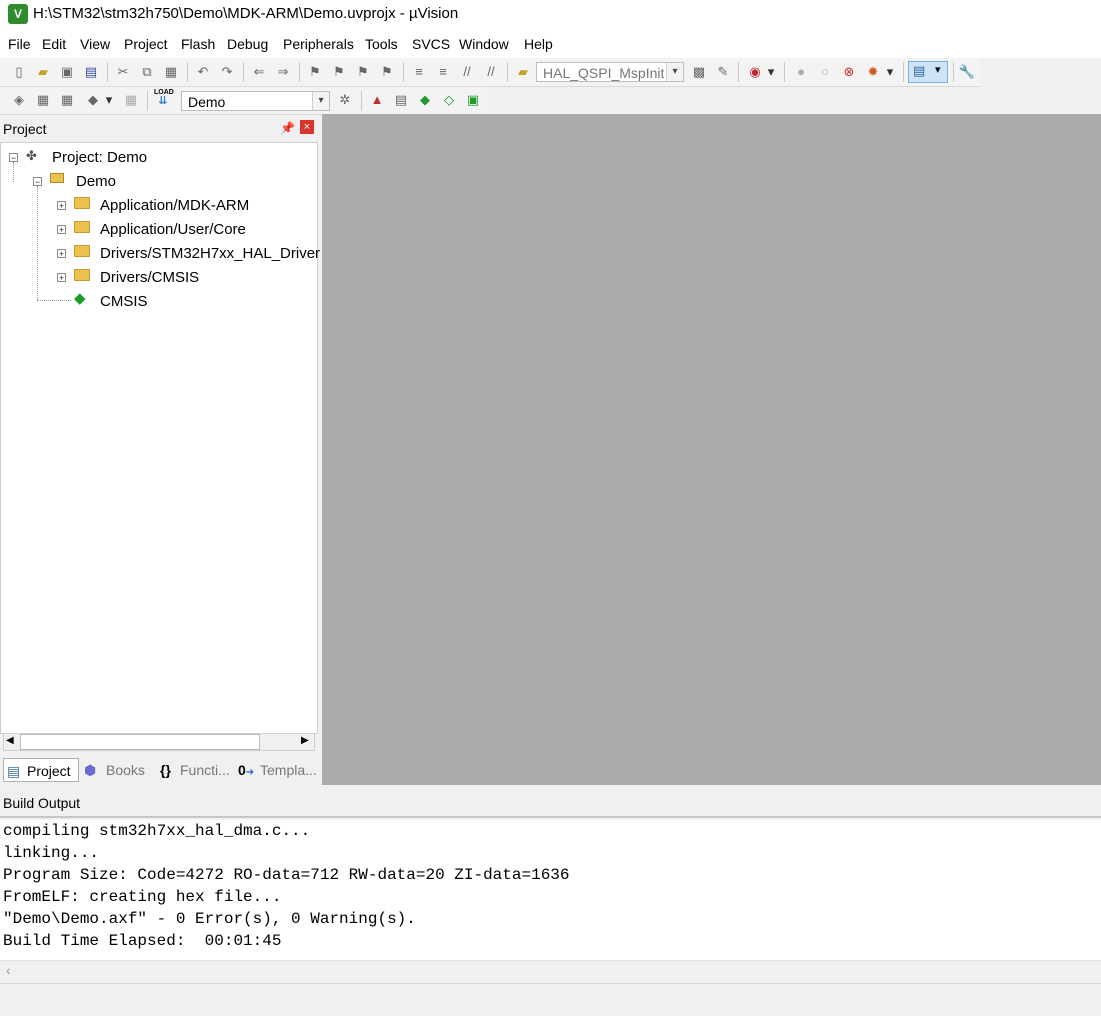 The image size is (1101, 1016). I want to click on find-in-files-icon: ▰, so click(523, 72).